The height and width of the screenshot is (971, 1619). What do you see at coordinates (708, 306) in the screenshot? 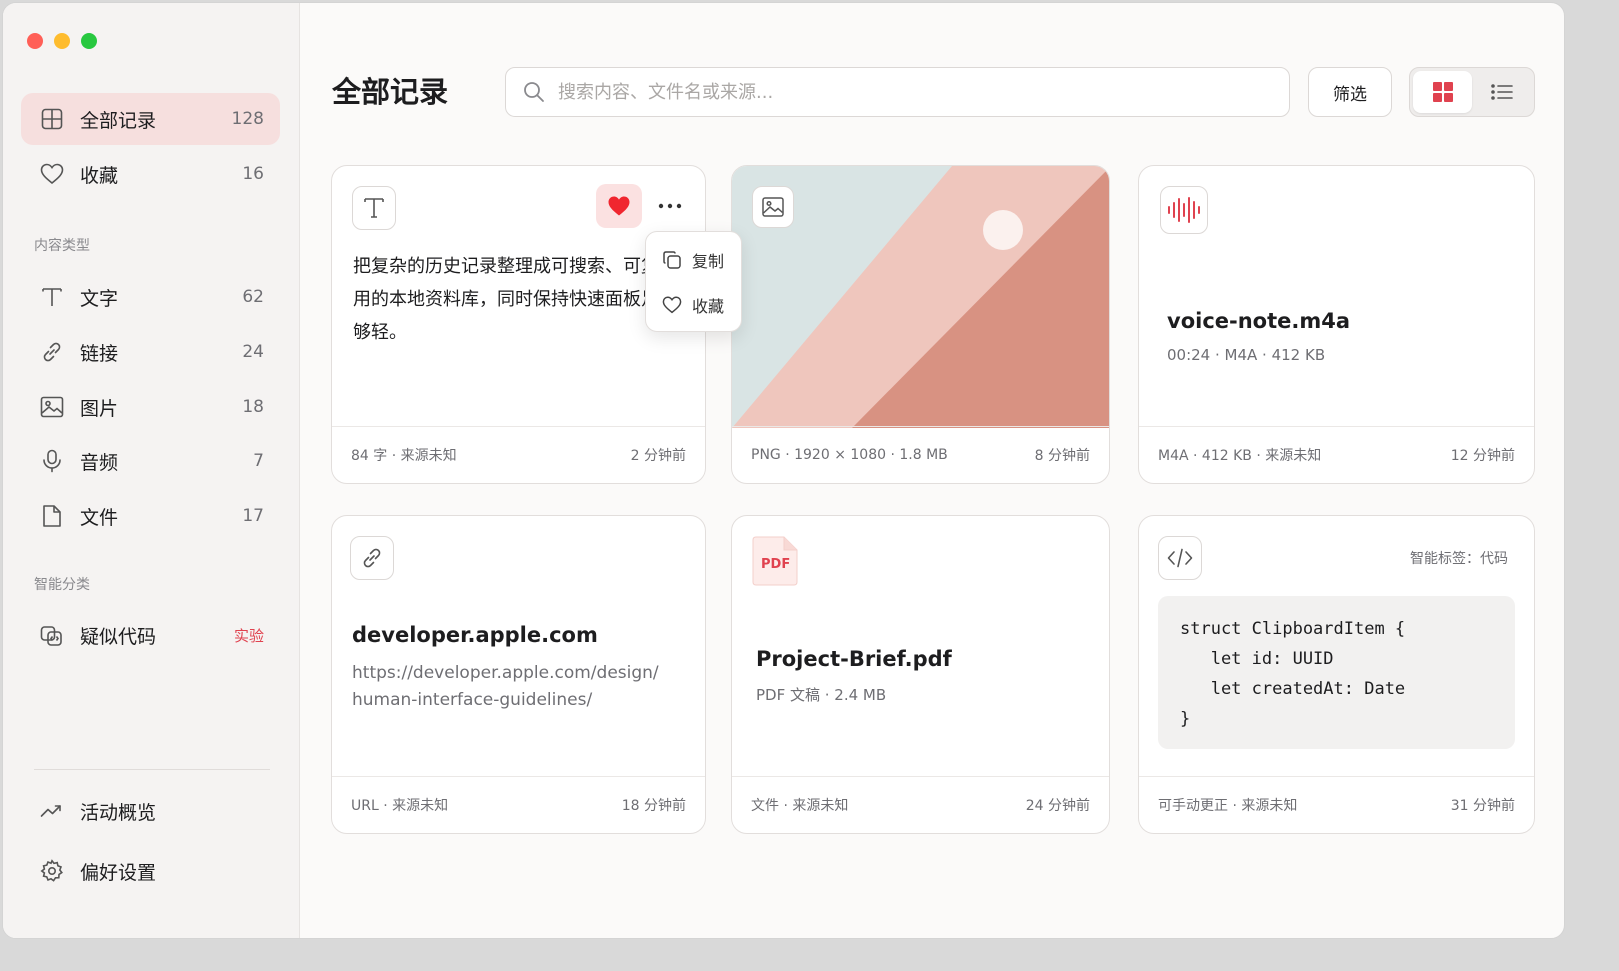
I see `menu-item-label: 收藏` at bounding box center [708, 306].